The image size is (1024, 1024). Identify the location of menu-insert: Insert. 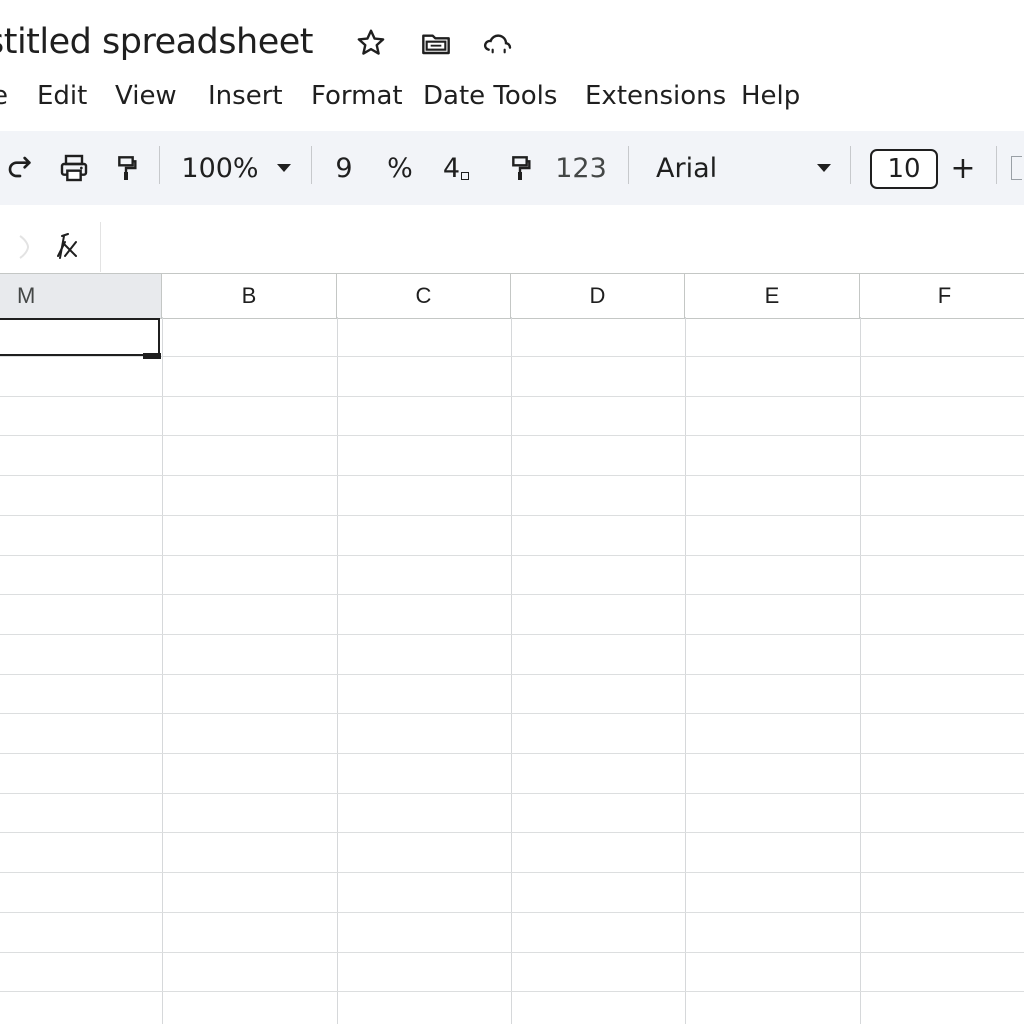
(245, 96).